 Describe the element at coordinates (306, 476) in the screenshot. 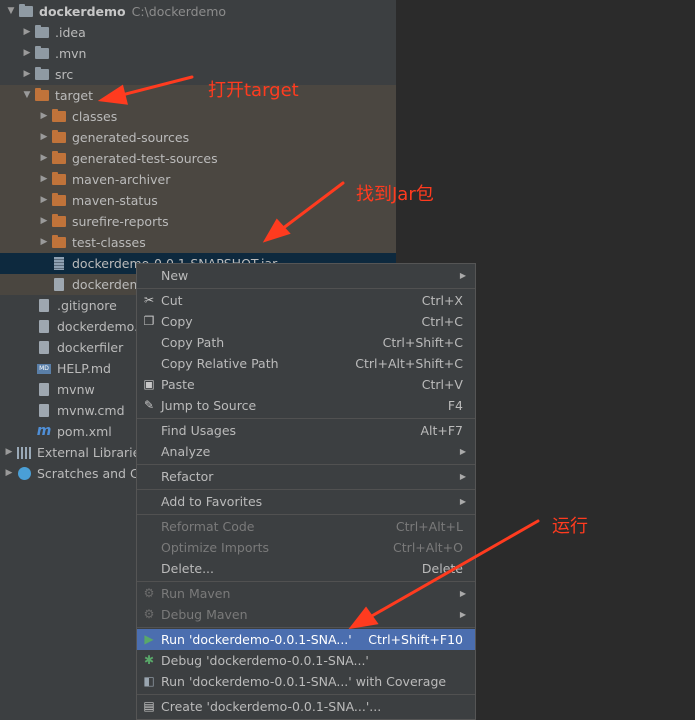

I see `menu-item-refactor: Refactor ▶` at that location.